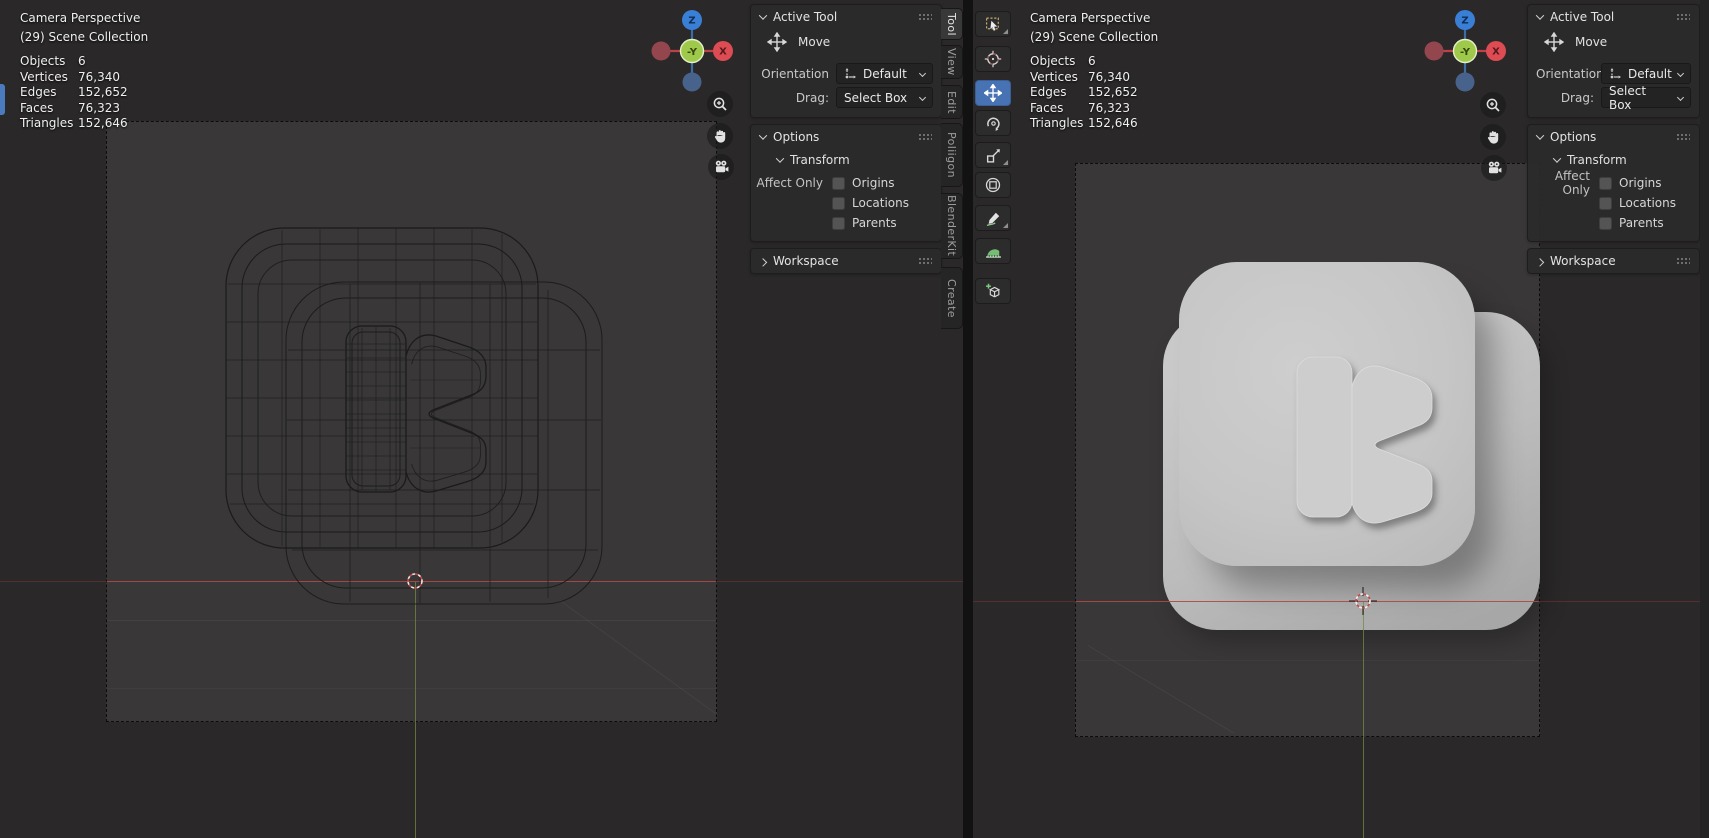 The image size is (1709, 838). I want to click on cursor-tool-icon, so click(993, 59).